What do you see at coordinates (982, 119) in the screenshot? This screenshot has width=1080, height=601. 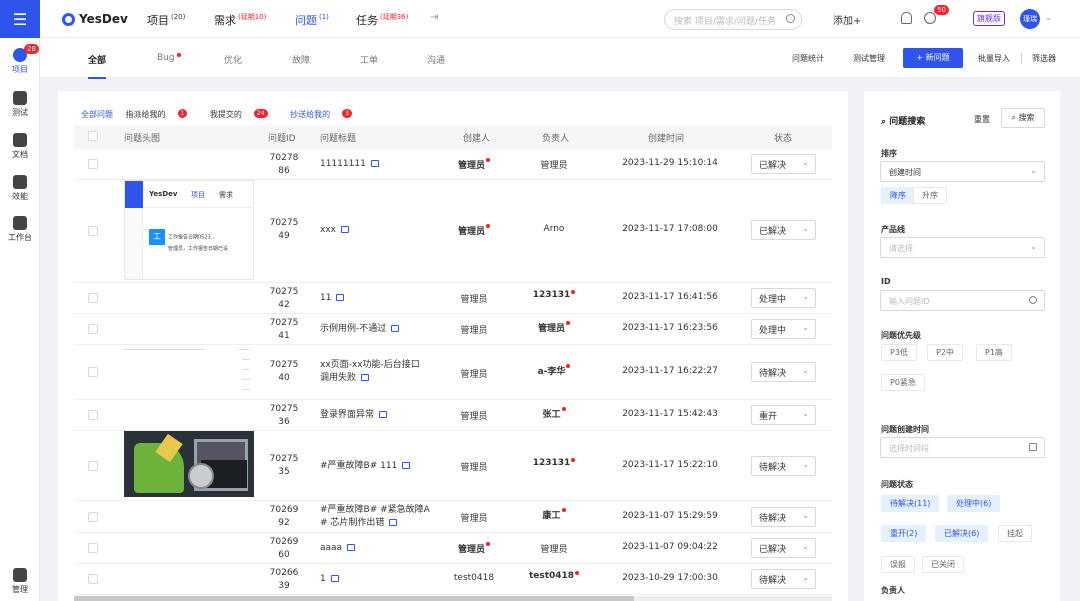 I see `reset-button: 重置` at bounding box center [982, 119].